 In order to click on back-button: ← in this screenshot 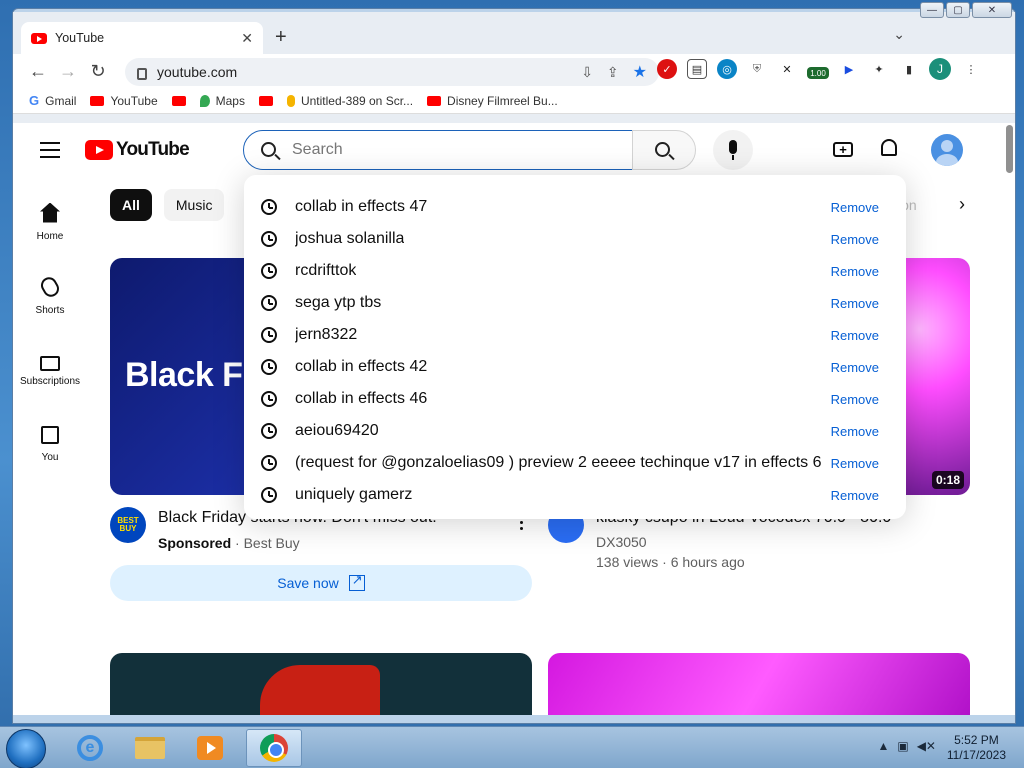, I will do `click(38, 71)`.